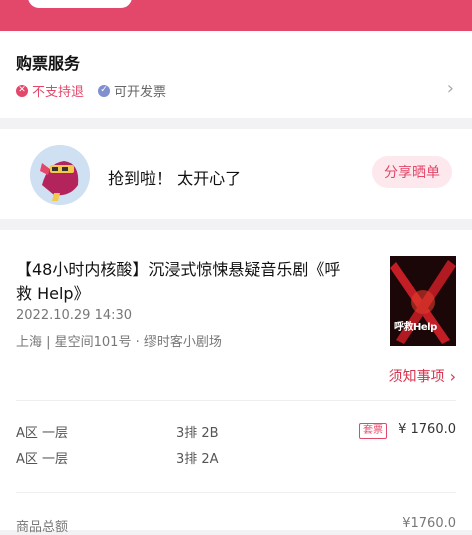  I want to click on check-circle-icon: ✓, so click(104, 90).